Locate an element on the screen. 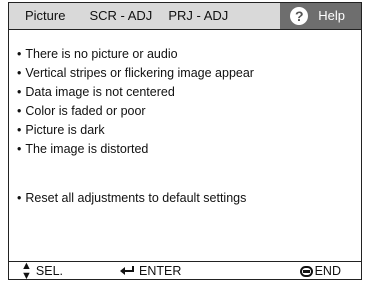 This screenshot has height=284, width=368. tab-prj-adj: PRJ - ADJ is located at coordinates (198, 16).